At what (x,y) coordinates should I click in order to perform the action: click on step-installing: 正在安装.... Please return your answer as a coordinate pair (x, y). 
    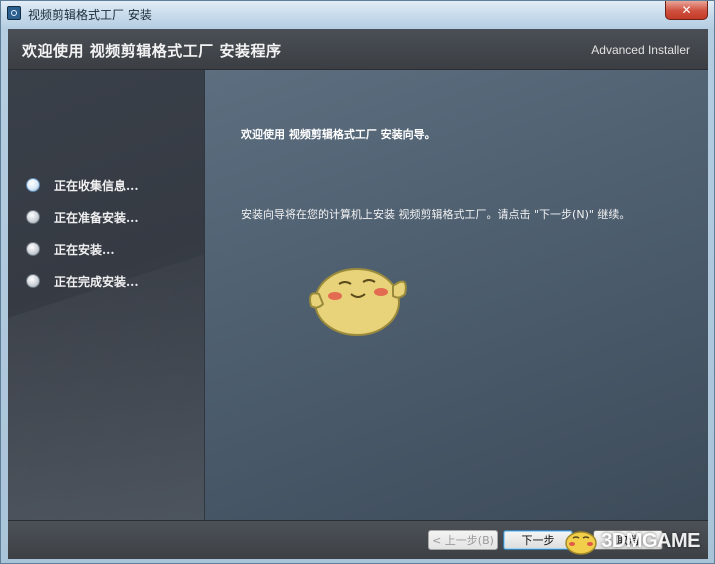
    Looking at the image, I should click on (70, 249).